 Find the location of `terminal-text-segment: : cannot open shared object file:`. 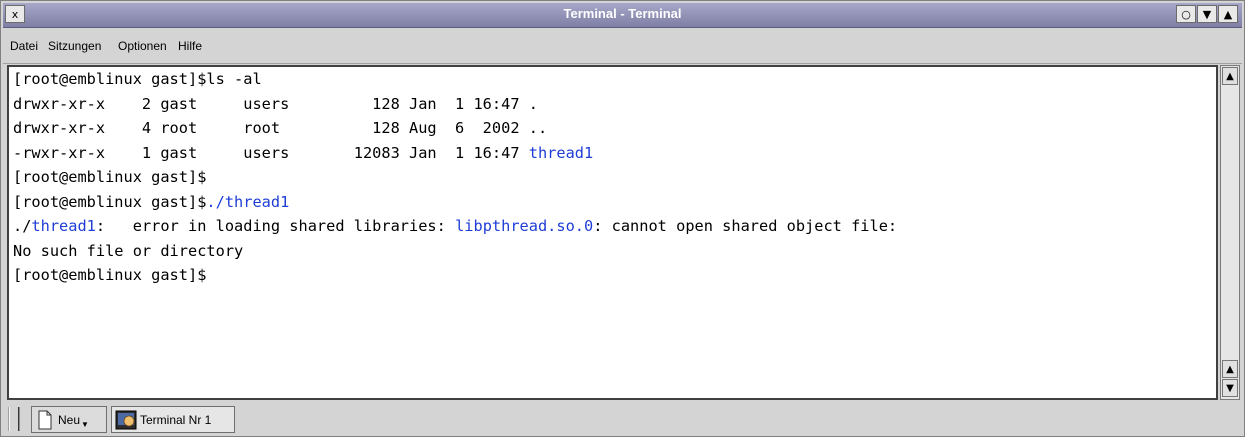

terminal-text-segment: : cannot open shared object file: is located at coordinates (745, 226).